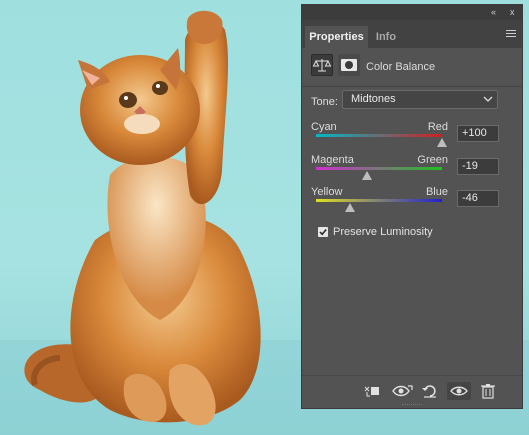 This screenshot has width=529, height=435. I want to click on slider-left-label: Magenta, so click(332, 160).